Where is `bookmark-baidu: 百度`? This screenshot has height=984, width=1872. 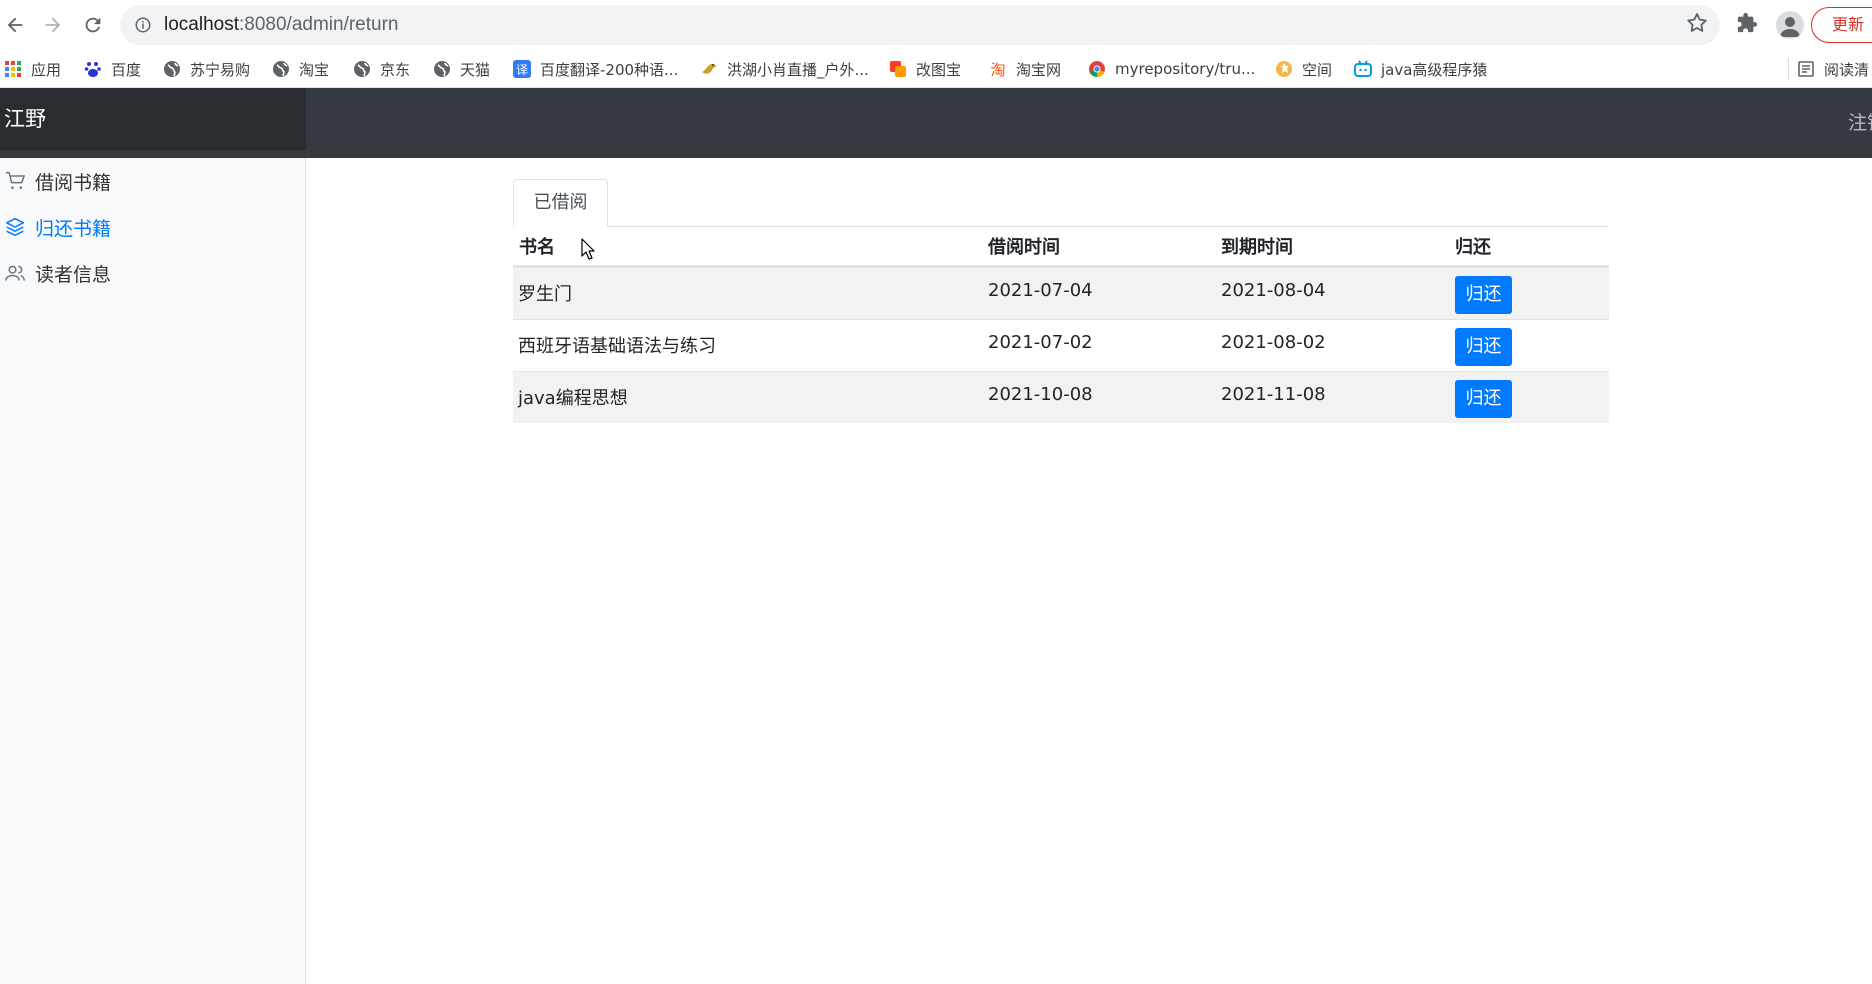
bookmark-baidu: 百度 is located at coordinates (112, 69).